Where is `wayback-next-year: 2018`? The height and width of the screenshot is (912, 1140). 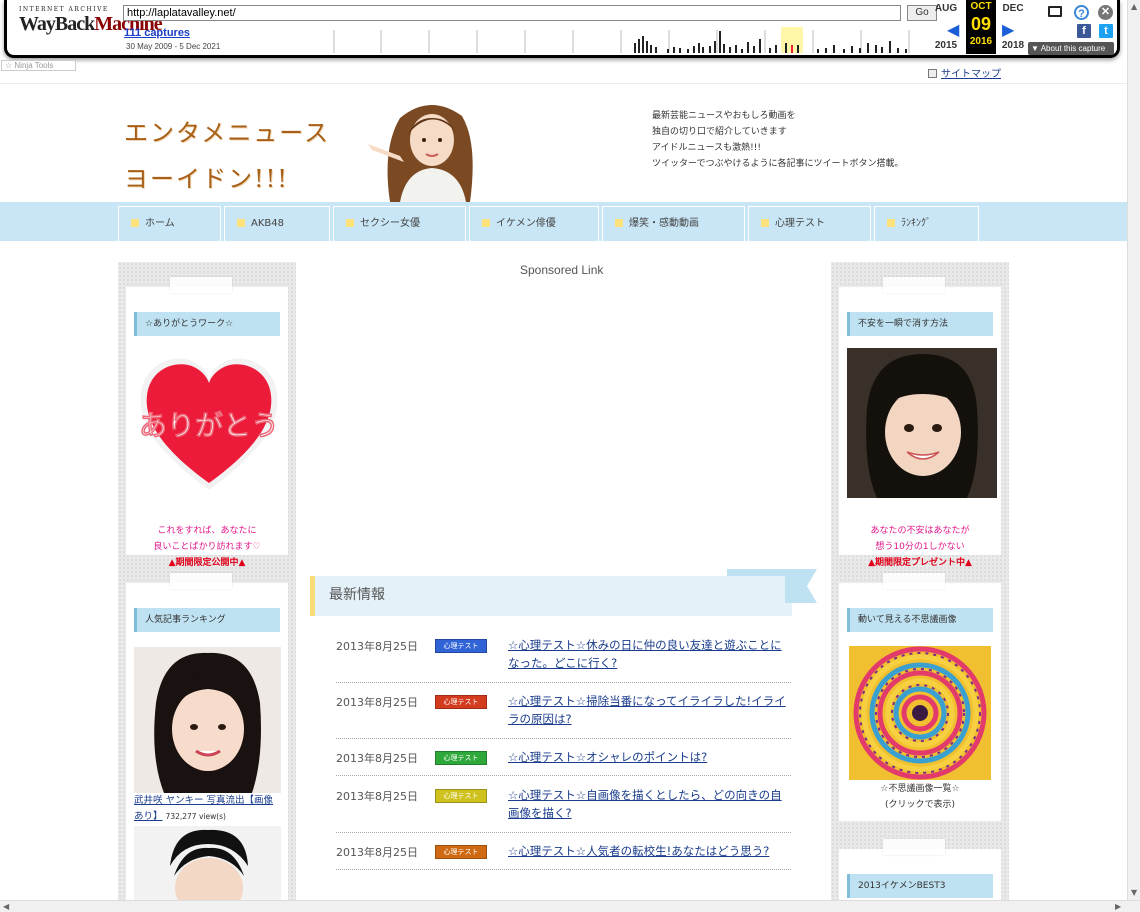
wayback-next-year: 2018 is located at coordinates (1013, 45).